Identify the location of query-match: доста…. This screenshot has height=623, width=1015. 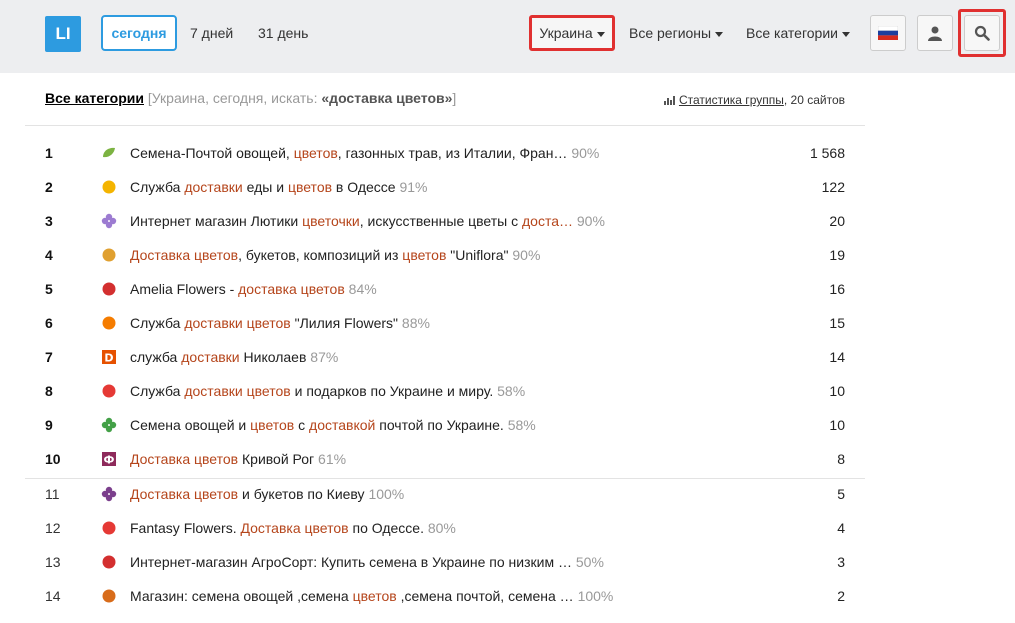
(547, 221).